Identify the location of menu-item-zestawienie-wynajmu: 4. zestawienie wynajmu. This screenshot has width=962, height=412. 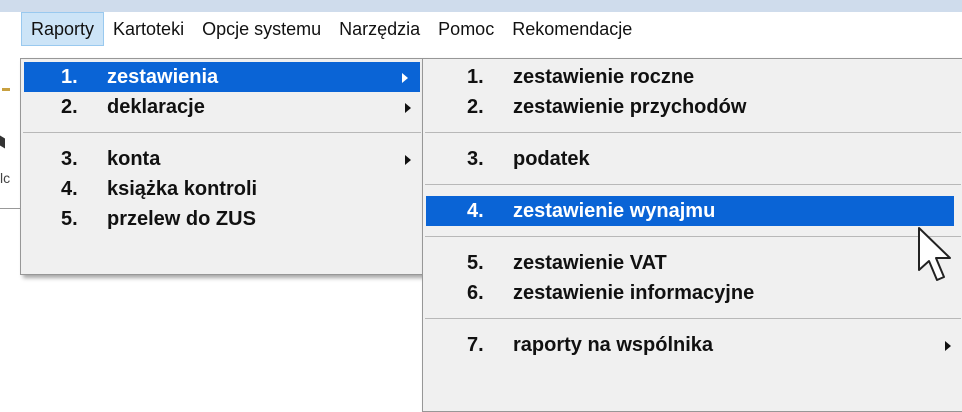
(690, 211).